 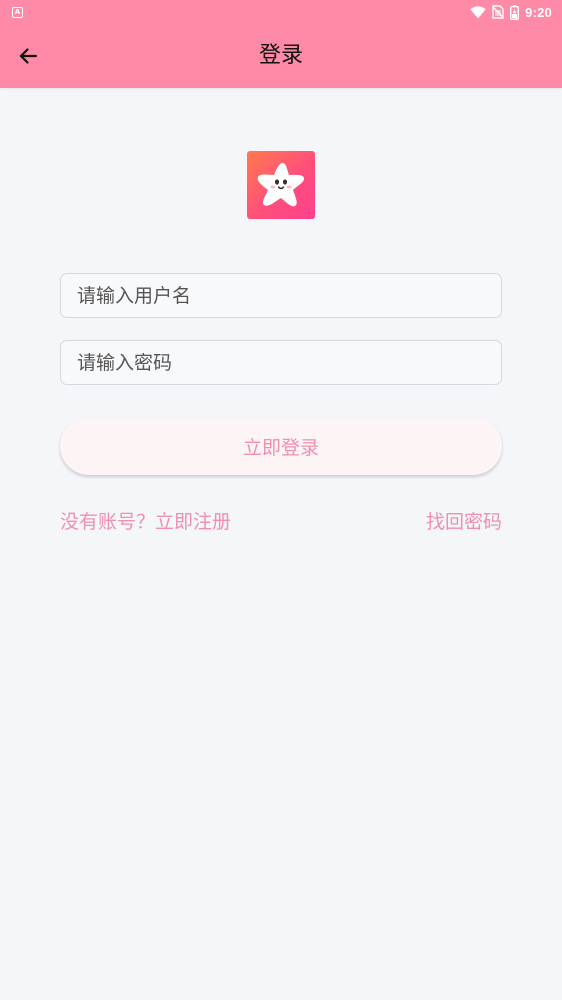 What do you see at coordinates (281, 12) in the screenshot?
I see `status-bar: A 9:20` at bounding box center [281, 12].